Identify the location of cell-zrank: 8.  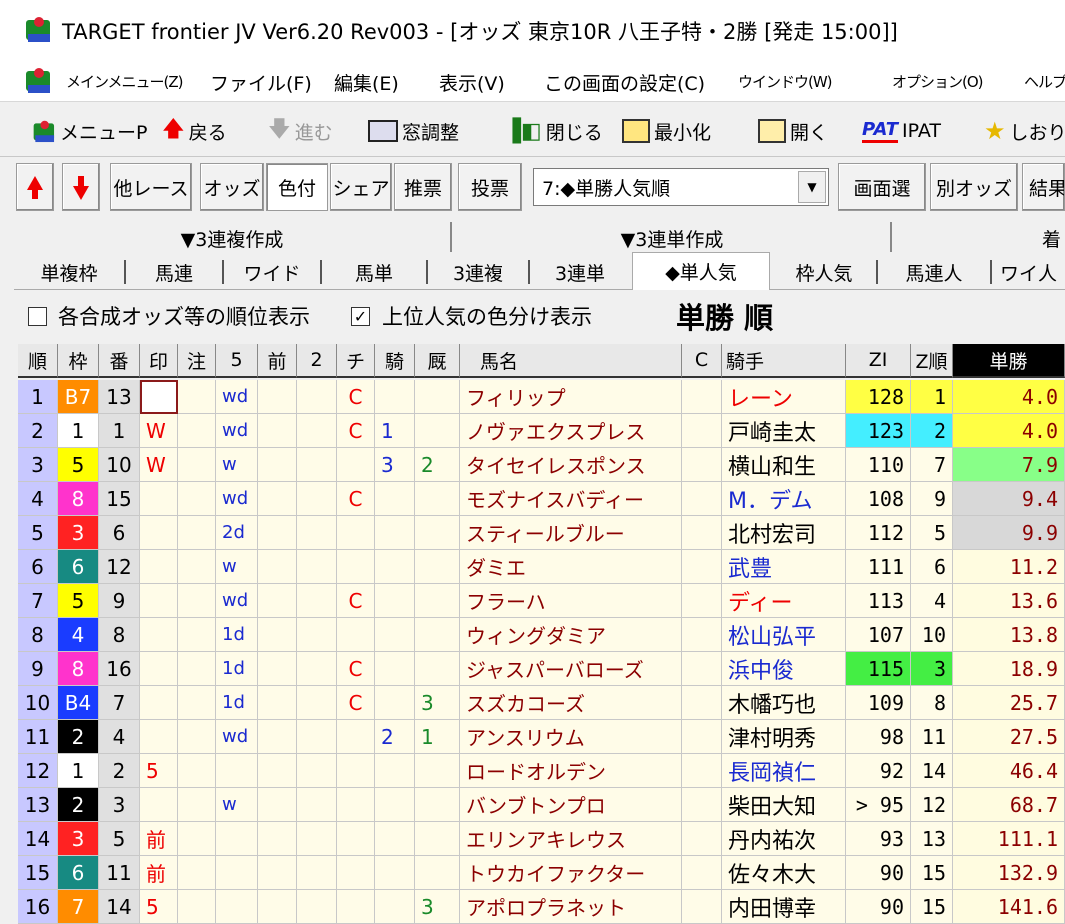
(932, 703).